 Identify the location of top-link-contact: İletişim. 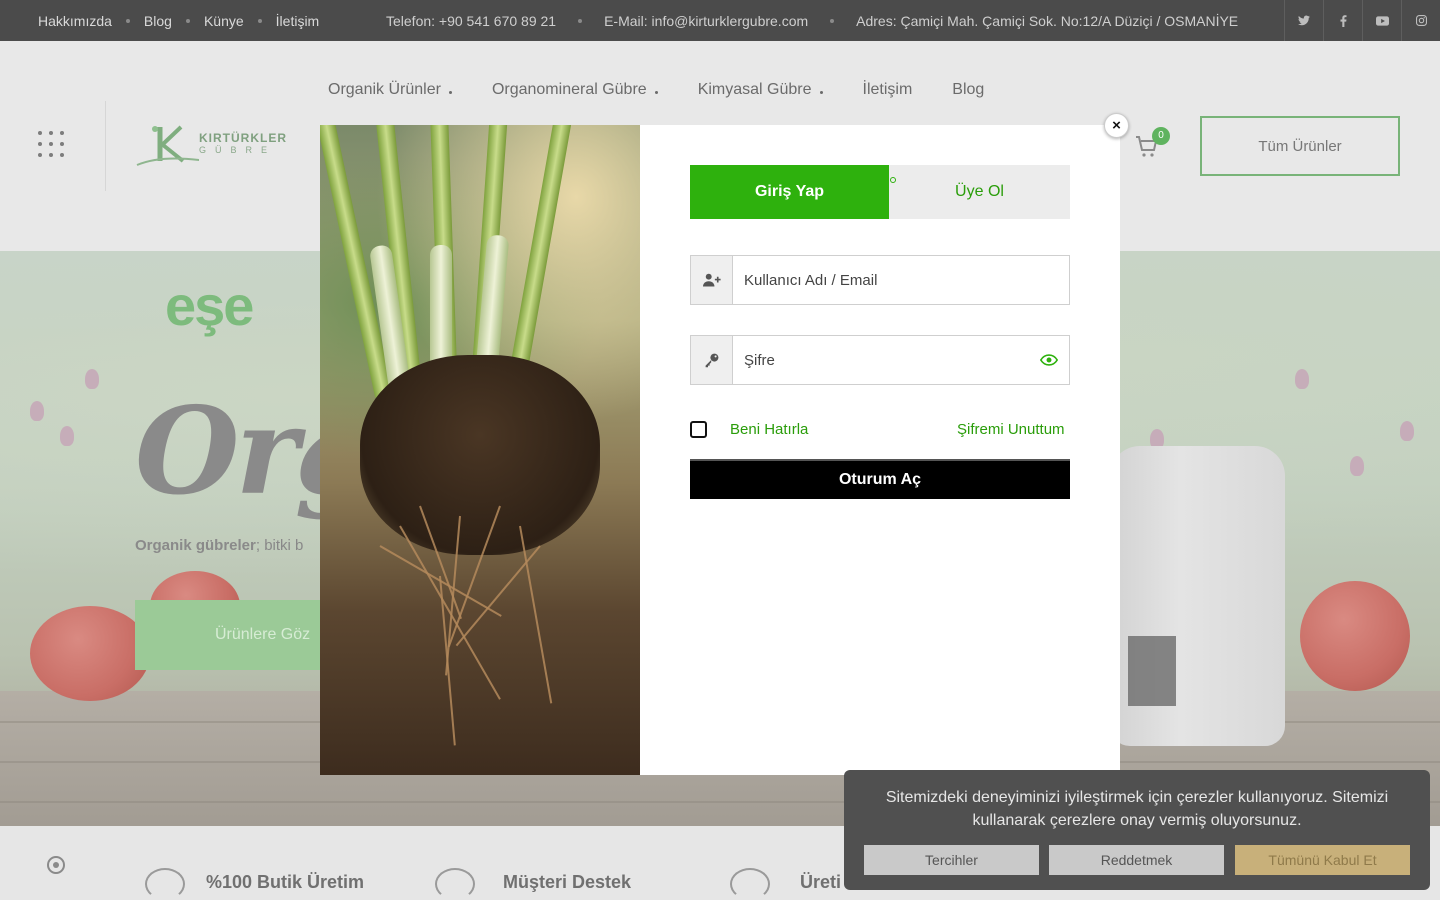
(298, 21).